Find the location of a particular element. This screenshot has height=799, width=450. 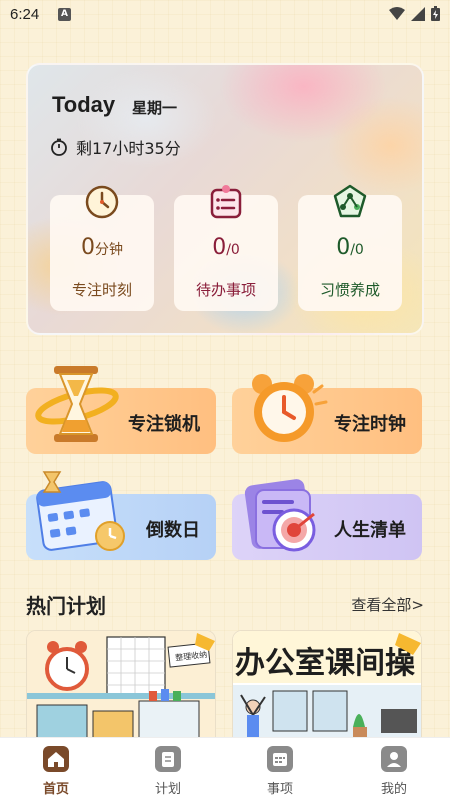

nav-items: 事项 is located at coordinates (280, 771).